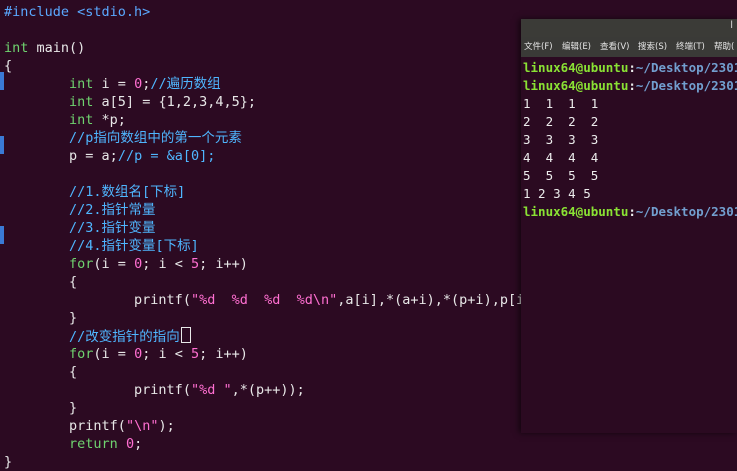 The width and height of the screenshot is (737, 471). What do you see at coordinates (211, 390) in the screenshot?
I see `code-token: "%d "` at bounding box center [211, 390].